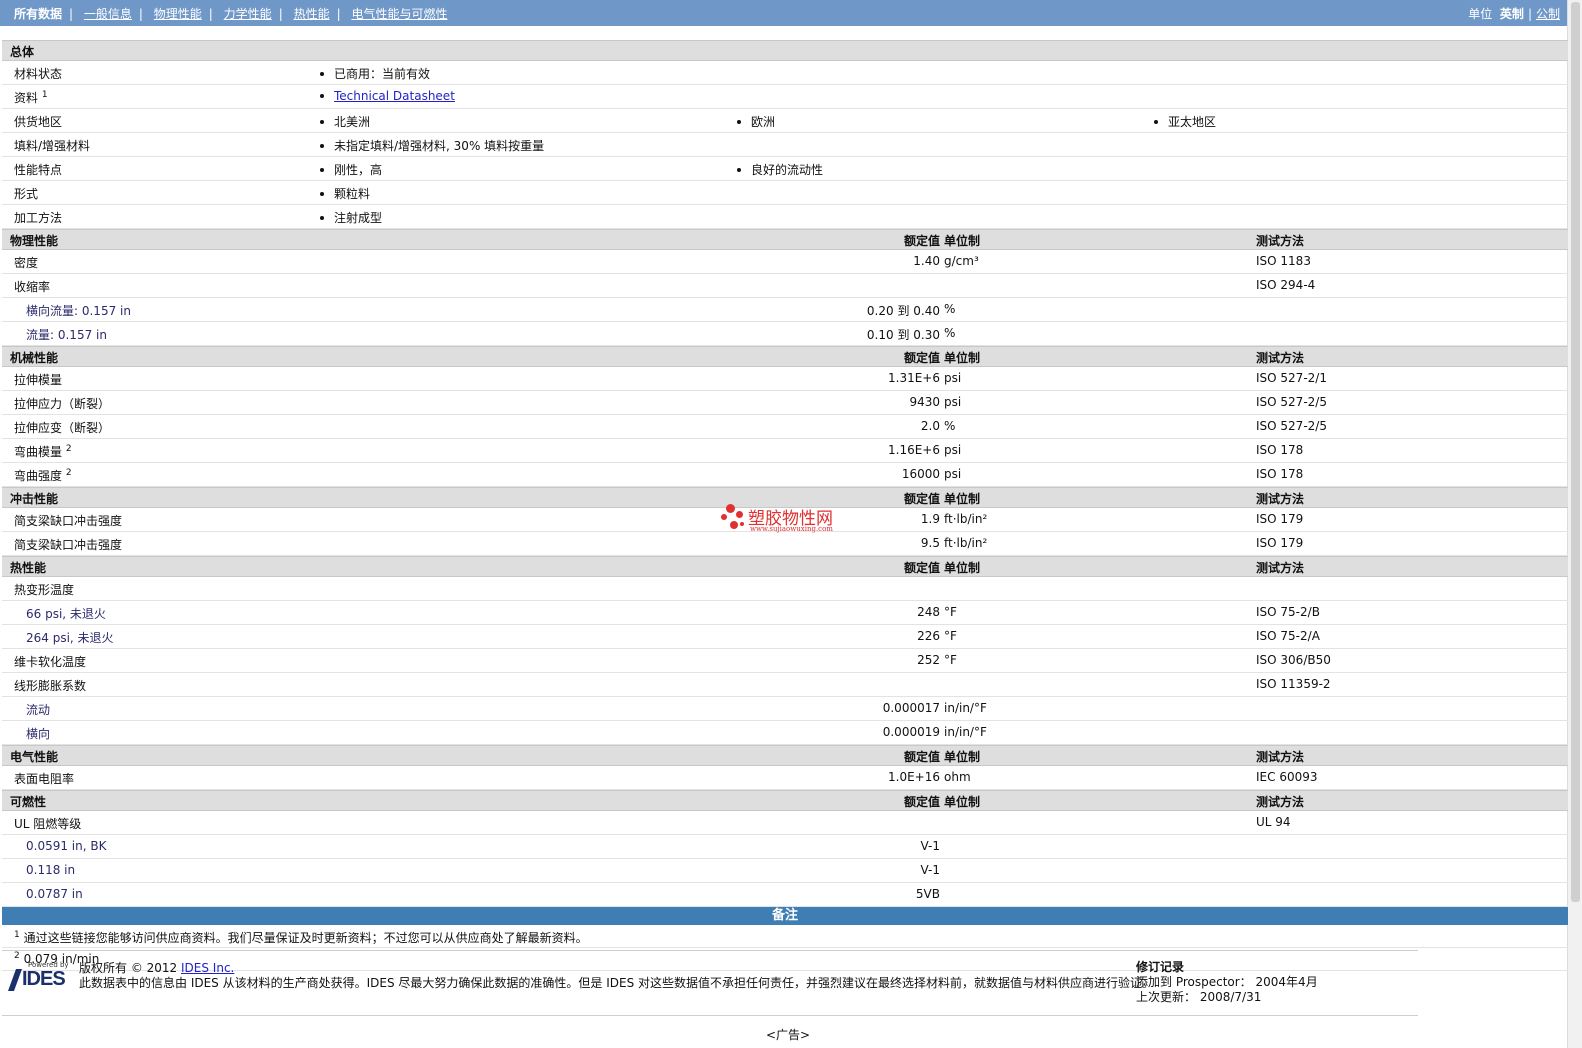 The width and height of the screenshot is (1582, 1048). Describe the element at coordinates (399, 14) in the screenshot. I see `nav-electrical-flammability: 电气性能与可燃性` at that location.